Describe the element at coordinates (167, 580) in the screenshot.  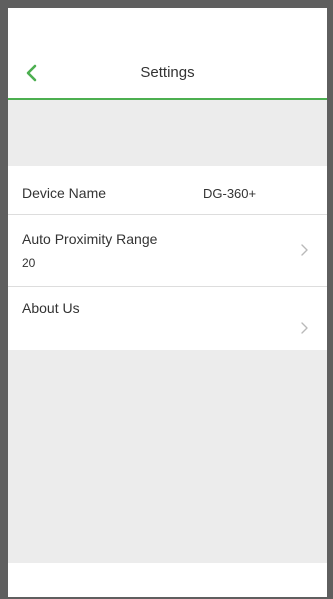
I see `bottom-bar` at that location.